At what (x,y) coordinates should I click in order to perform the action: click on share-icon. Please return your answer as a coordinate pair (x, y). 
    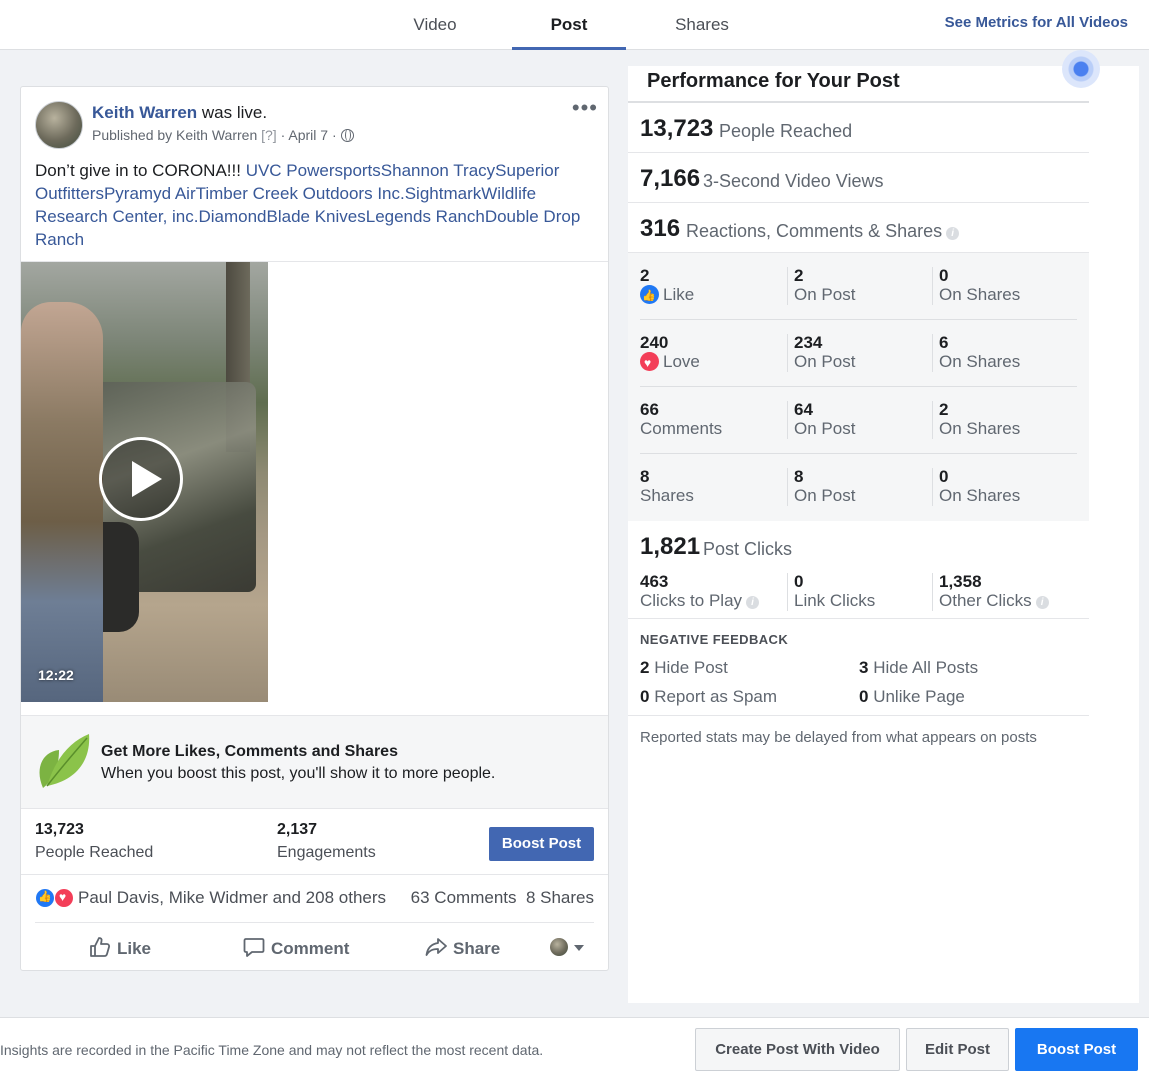
    Looking at the image, I should click on (436, 947).